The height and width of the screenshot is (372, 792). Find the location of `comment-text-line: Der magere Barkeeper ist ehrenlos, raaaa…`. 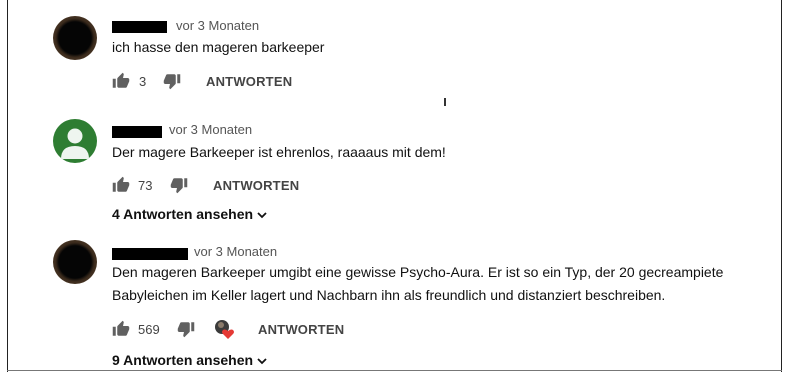

comment-text-line: Der magere Barkeeper ist ehrenlos, raaaa… is located at coordinates (279, 152).